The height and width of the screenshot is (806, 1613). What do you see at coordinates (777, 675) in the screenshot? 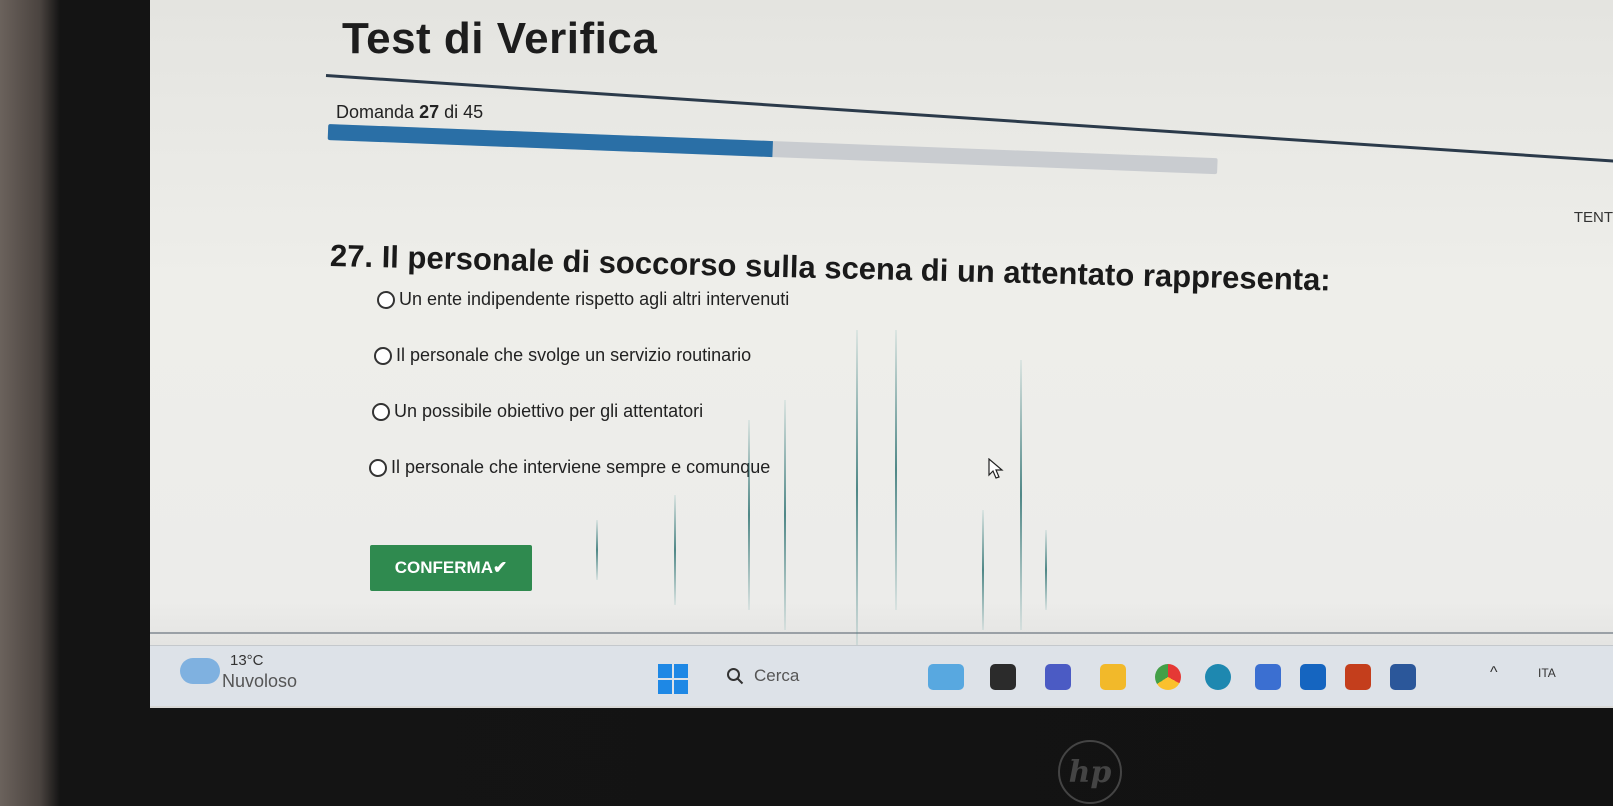
I see `search-placeholder: Cerca` at bounding box center [777, 675].